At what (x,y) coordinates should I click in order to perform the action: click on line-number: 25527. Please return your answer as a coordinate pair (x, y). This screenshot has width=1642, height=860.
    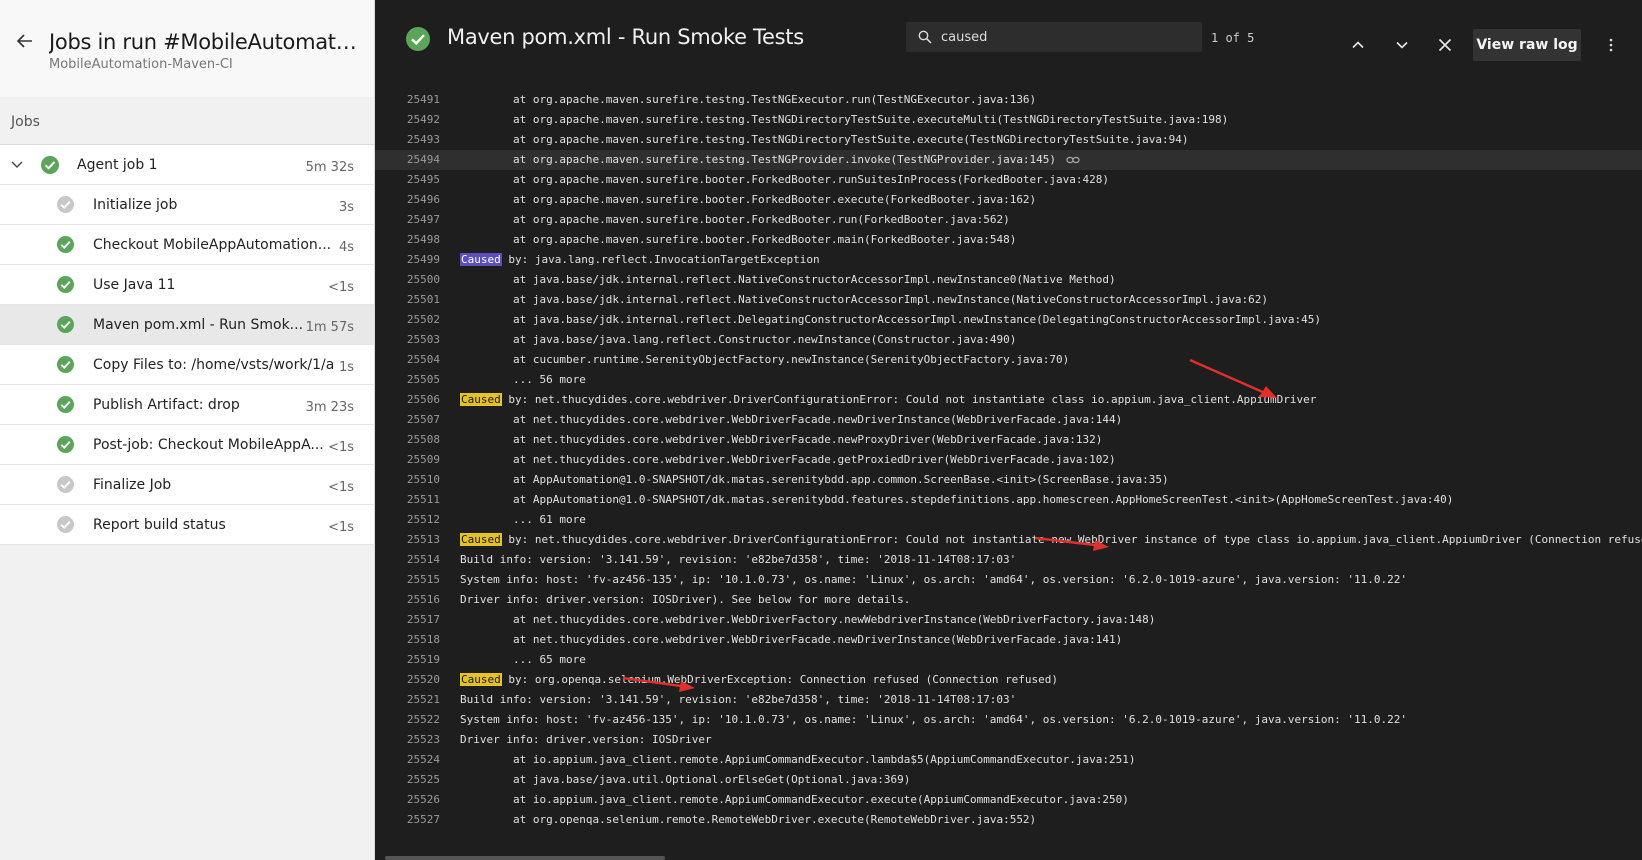
    Looking at the image, I should click on (423, 819).